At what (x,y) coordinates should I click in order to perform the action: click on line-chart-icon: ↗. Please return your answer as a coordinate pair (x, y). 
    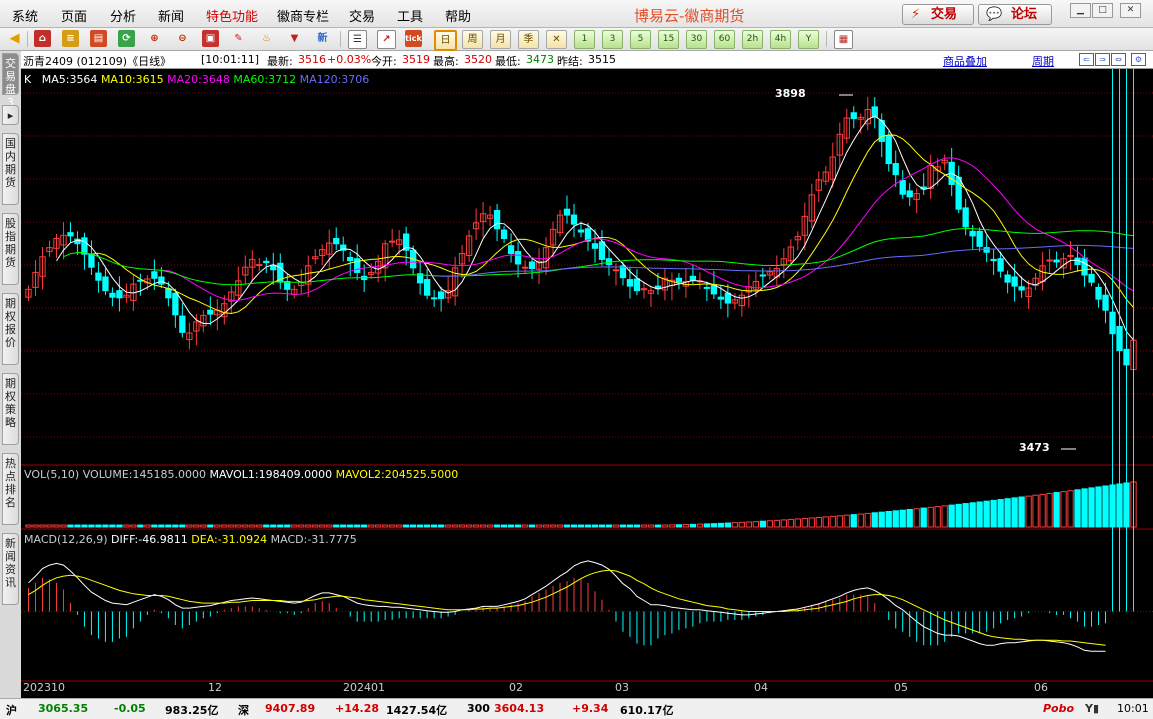
    Looking at the image, I should click on (386, 39).